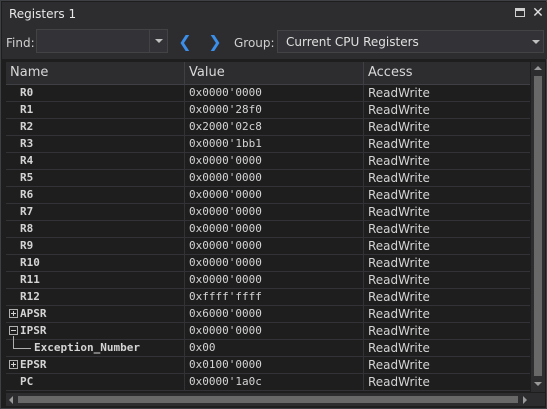  Describe the element at coordinates (20, 43) in the screenshot. I see `find-label: Find:` at that location.